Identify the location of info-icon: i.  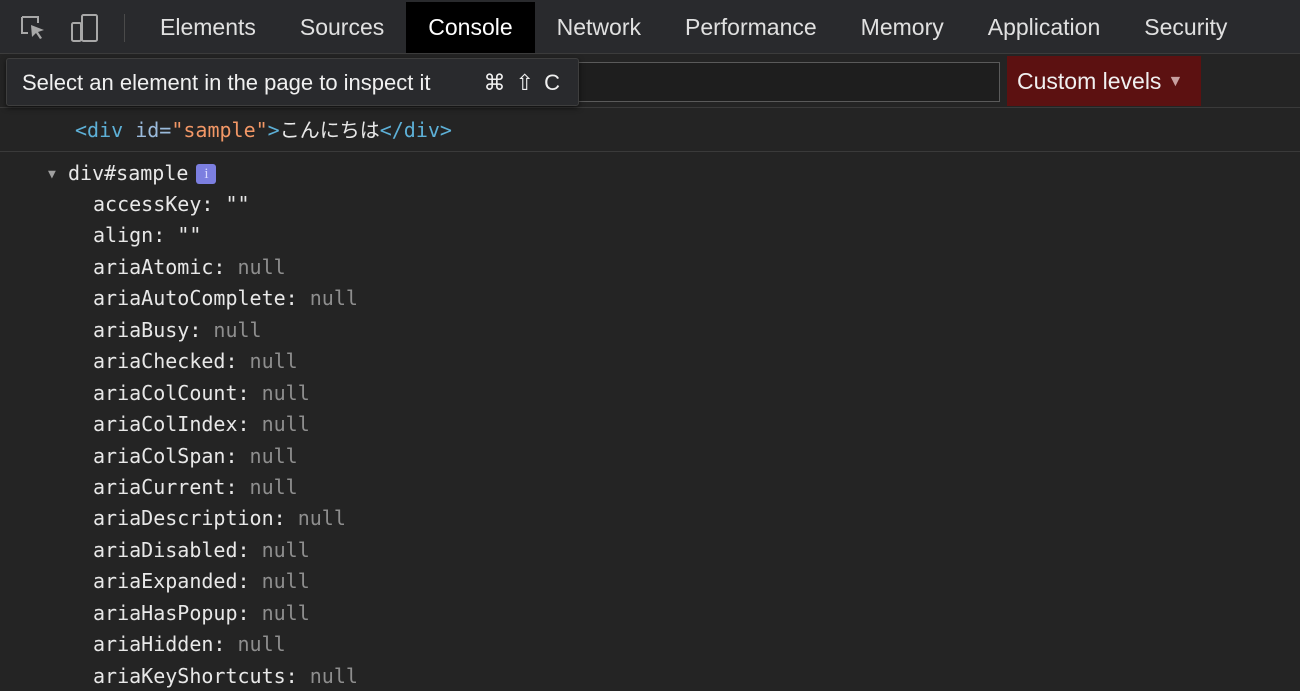
(206, 174).